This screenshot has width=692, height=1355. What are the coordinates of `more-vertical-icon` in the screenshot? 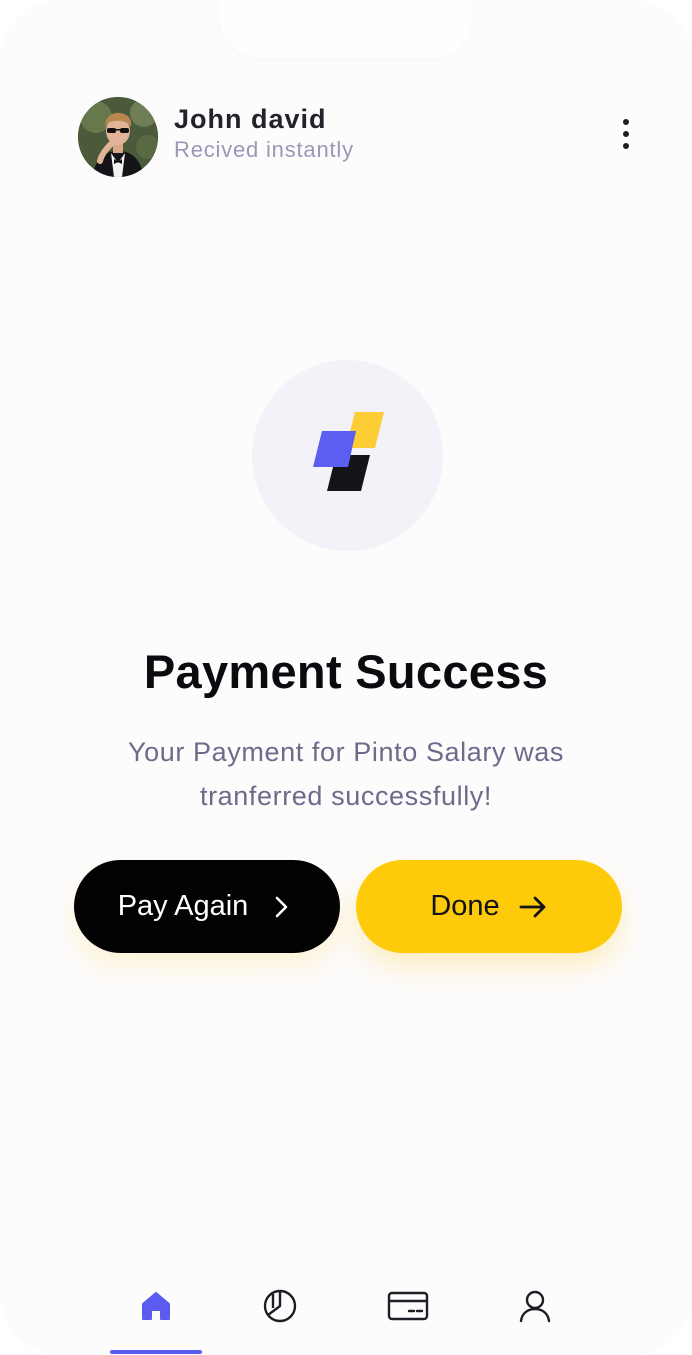 It's located at (626, 122).